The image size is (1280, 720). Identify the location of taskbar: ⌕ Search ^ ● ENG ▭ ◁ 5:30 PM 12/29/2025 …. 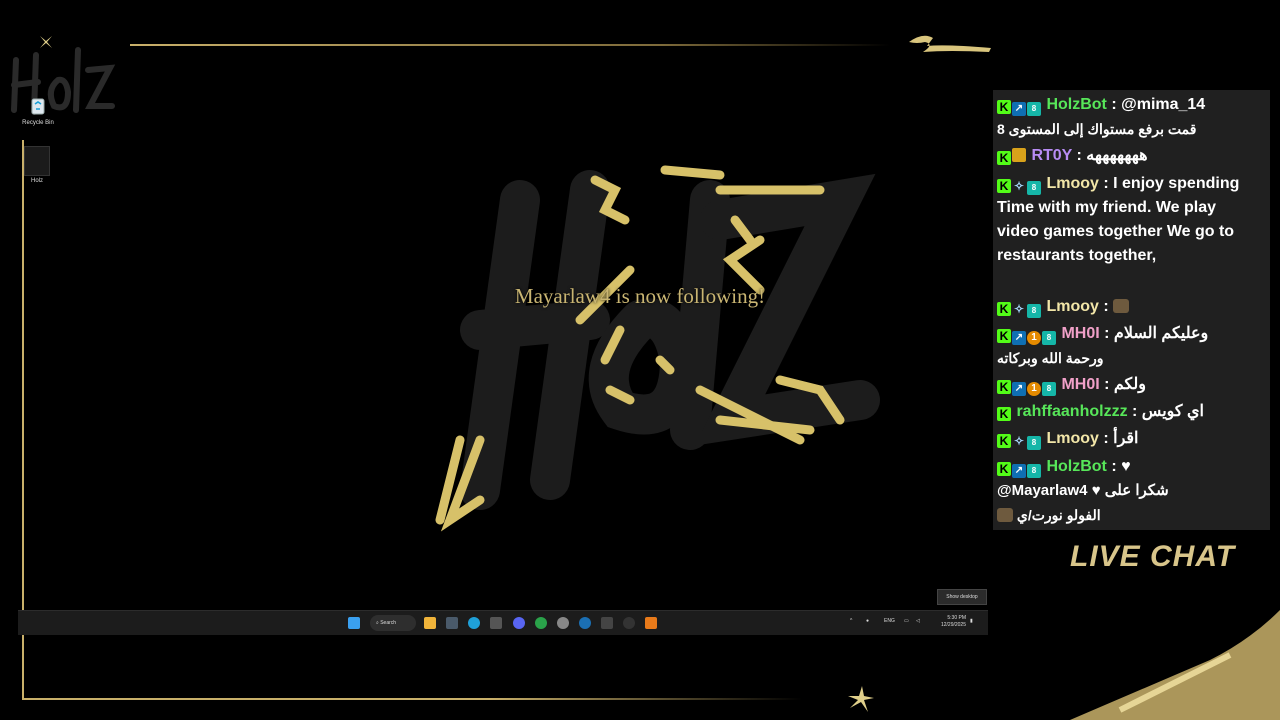
(503, 622).